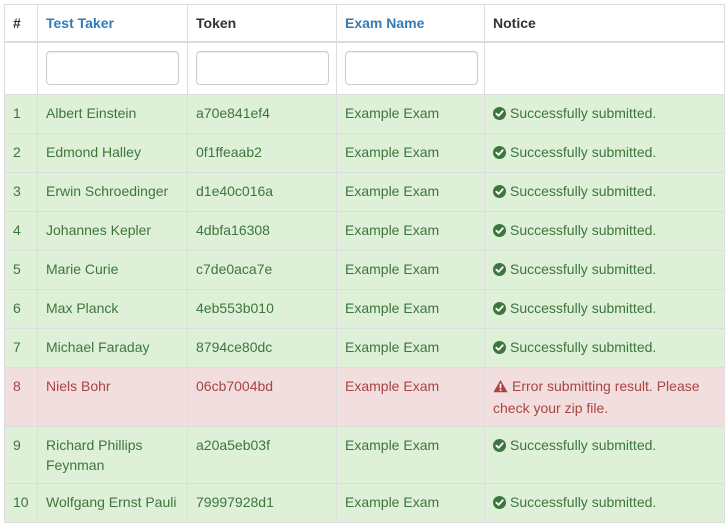 The width and height of the screenshot is (728, 523). I want to click on token-filter-input, so click(262, 68).